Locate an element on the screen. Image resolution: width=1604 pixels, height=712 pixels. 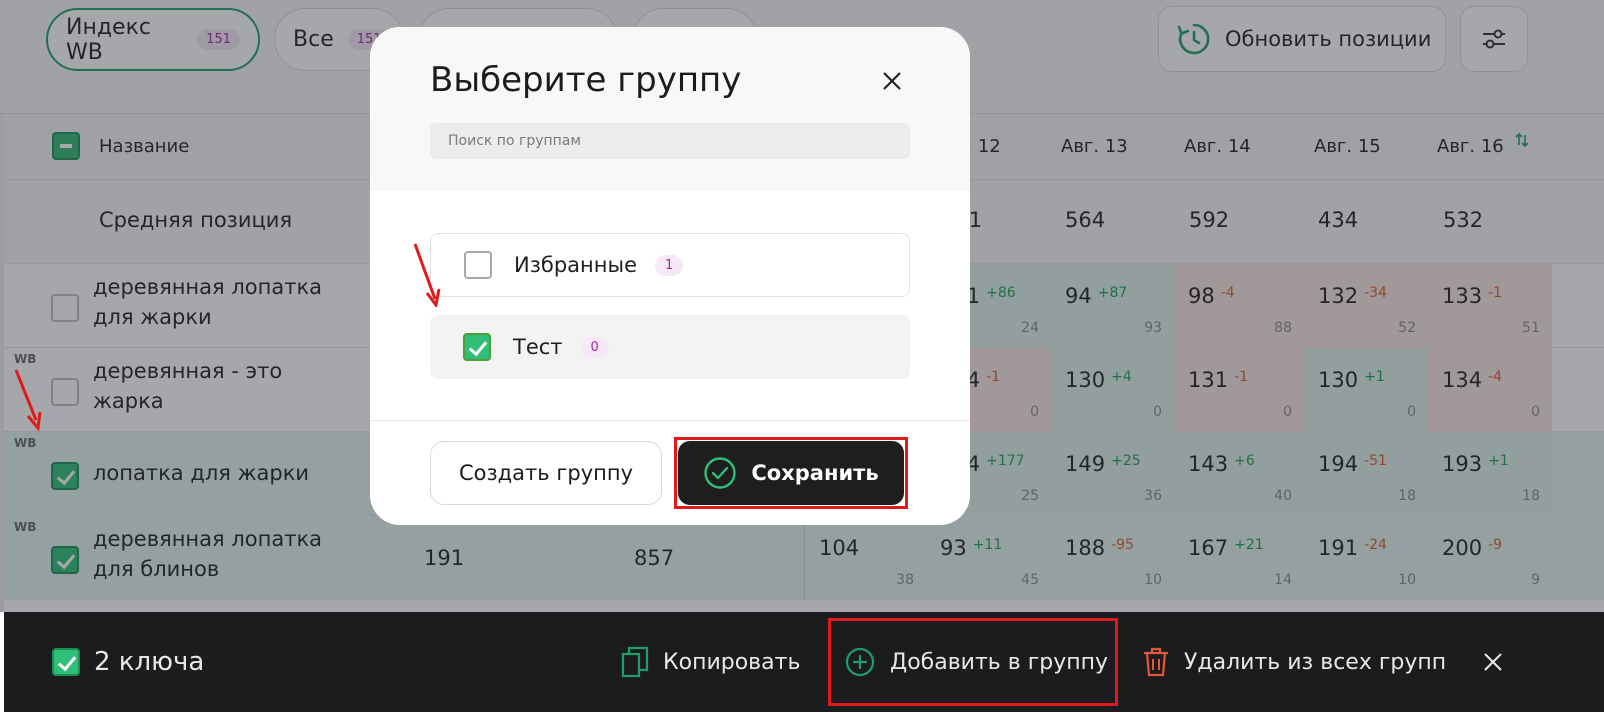
copy-button: Копировать is located at coordinates (710, 662).